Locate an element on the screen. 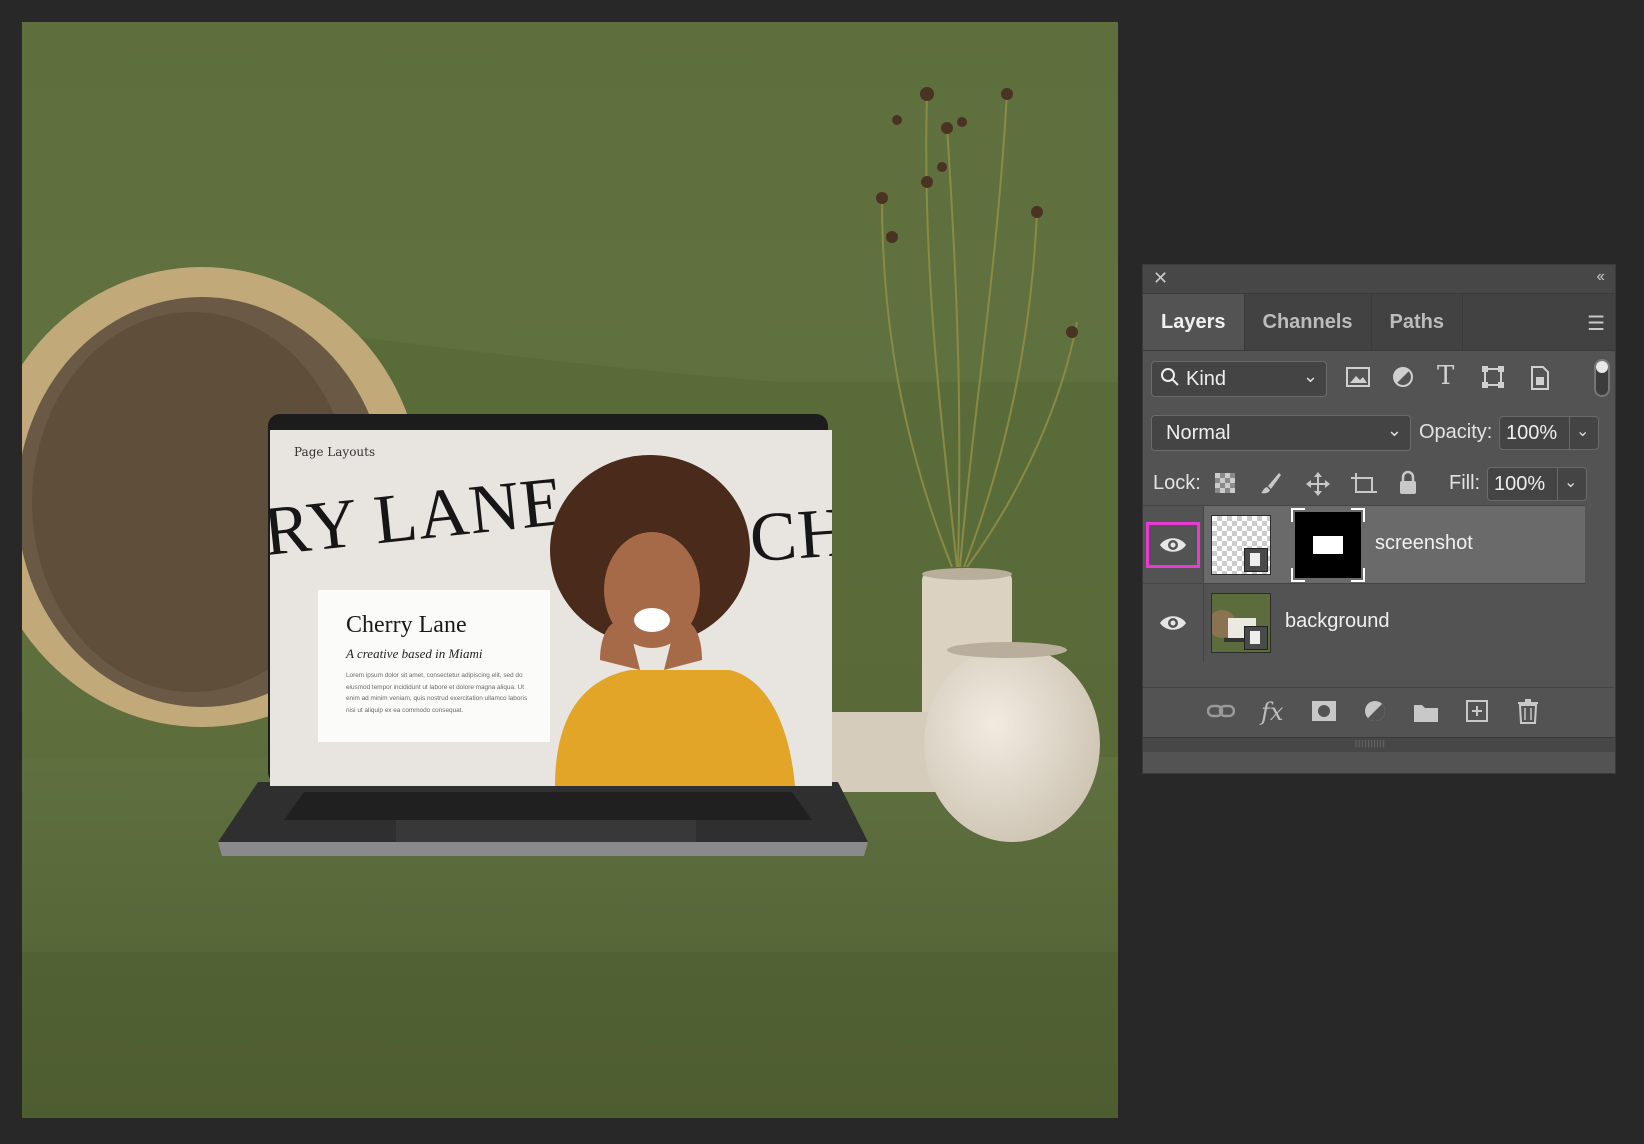  lock-artboard-icon is located at coordinates (1364, 484).